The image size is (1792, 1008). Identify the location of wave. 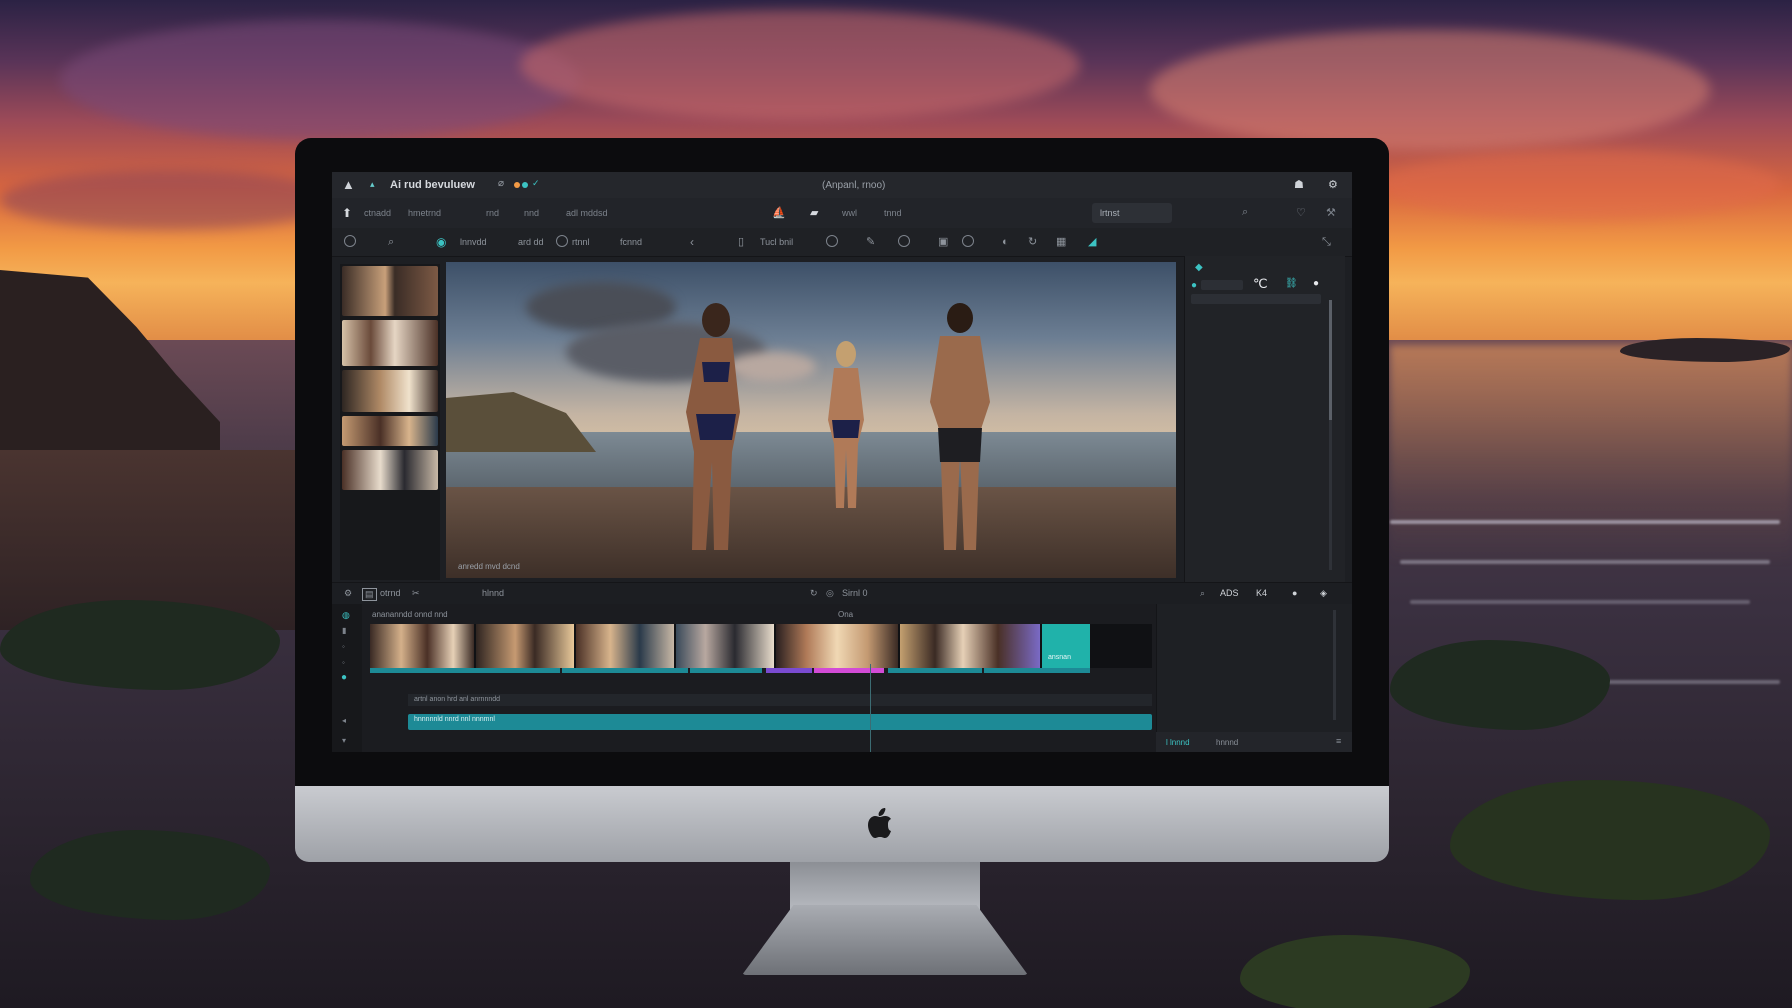
(1585, 522).